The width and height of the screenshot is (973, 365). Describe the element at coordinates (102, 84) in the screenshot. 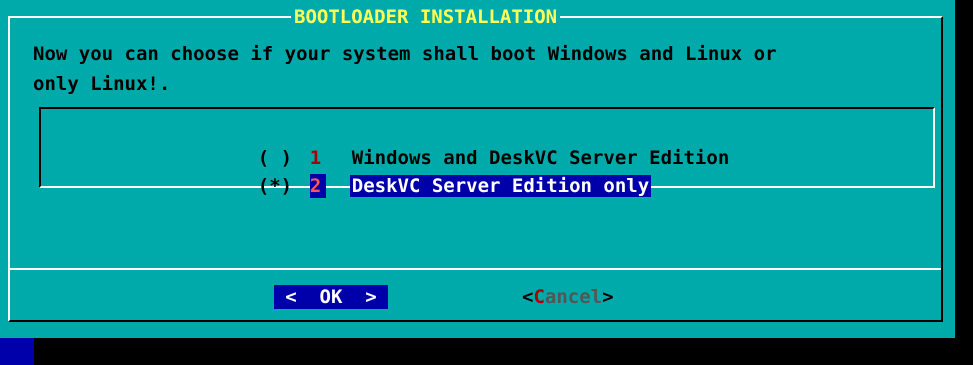

I see `message-line-2: only Linux!.` at that location.